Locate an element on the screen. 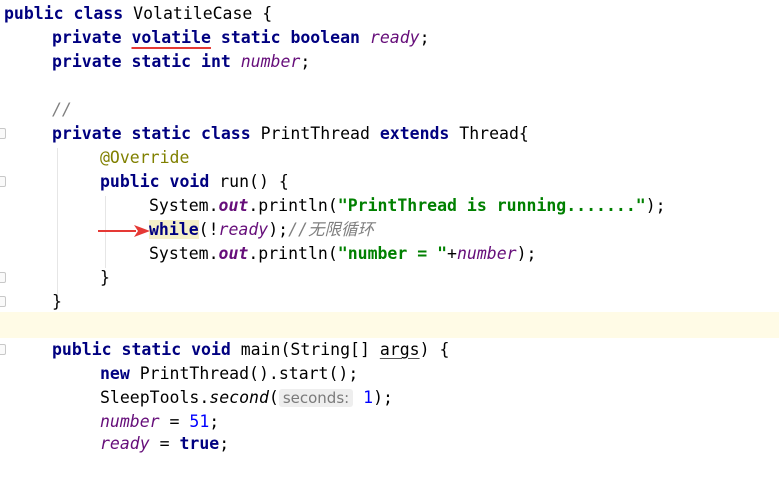  static-method-second: second is located at coordinates (239, 397).